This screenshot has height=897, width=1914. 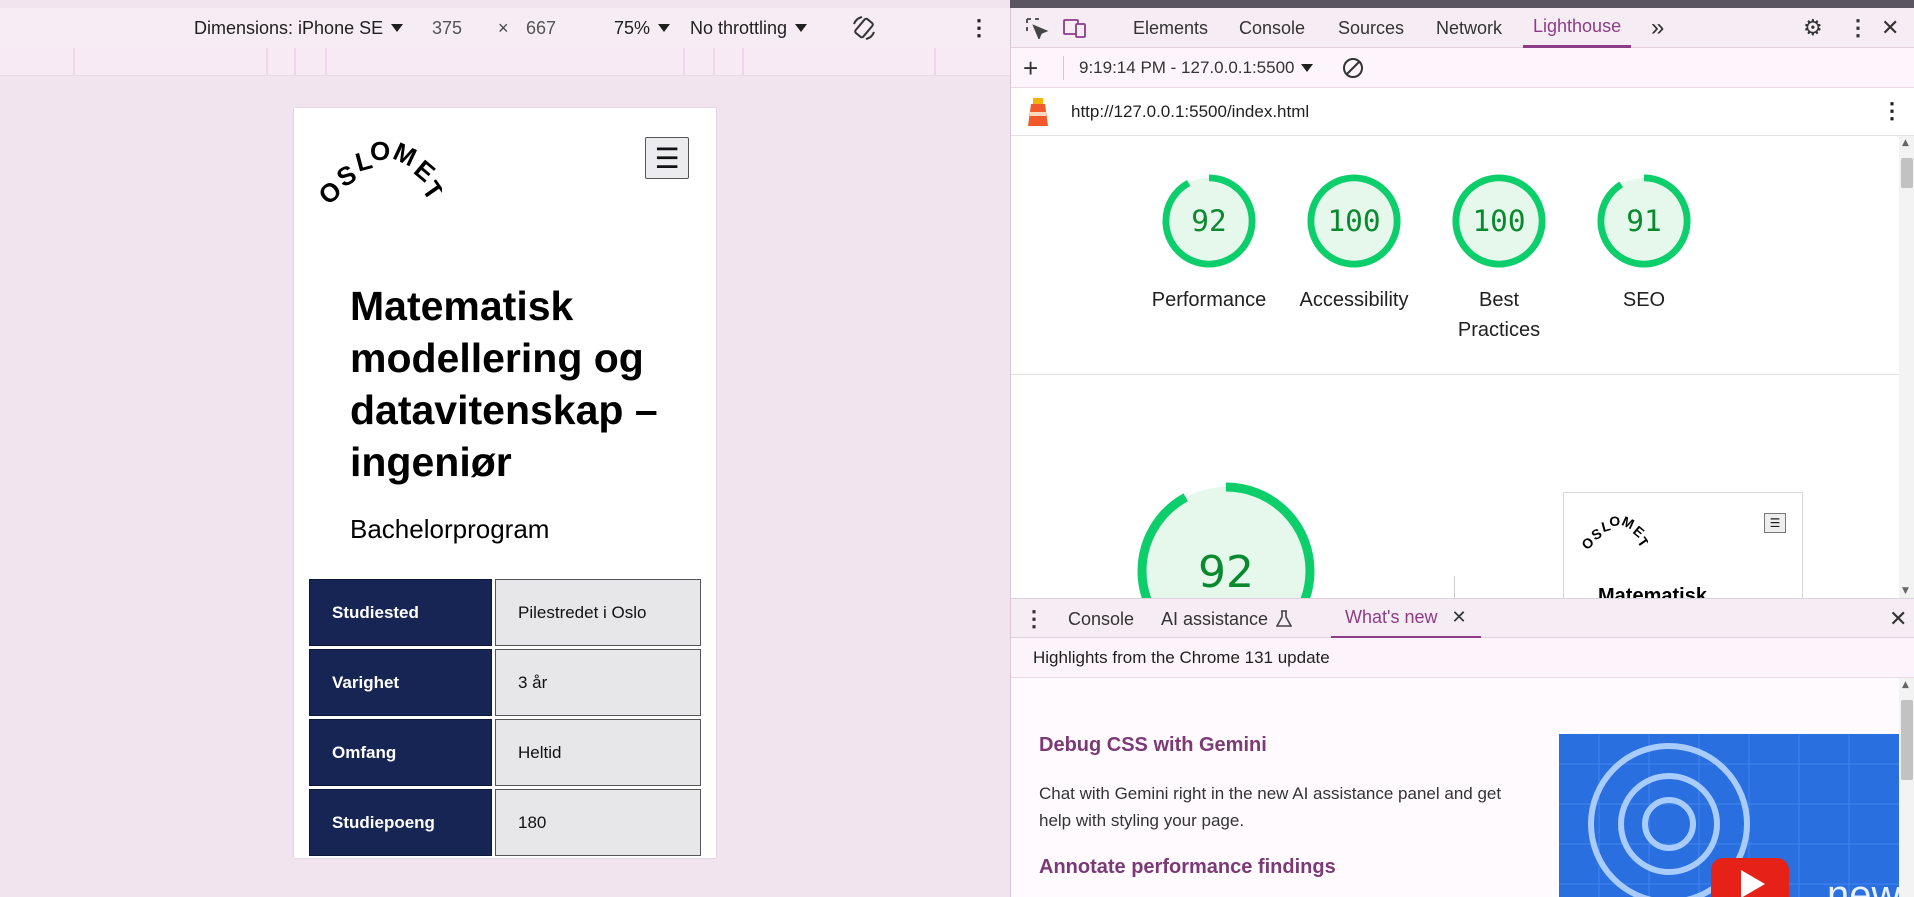 What do you see at coordinates (598, 752) in the screenshot?
I see `table-value: Heltid` at bounding box center [598, 752].